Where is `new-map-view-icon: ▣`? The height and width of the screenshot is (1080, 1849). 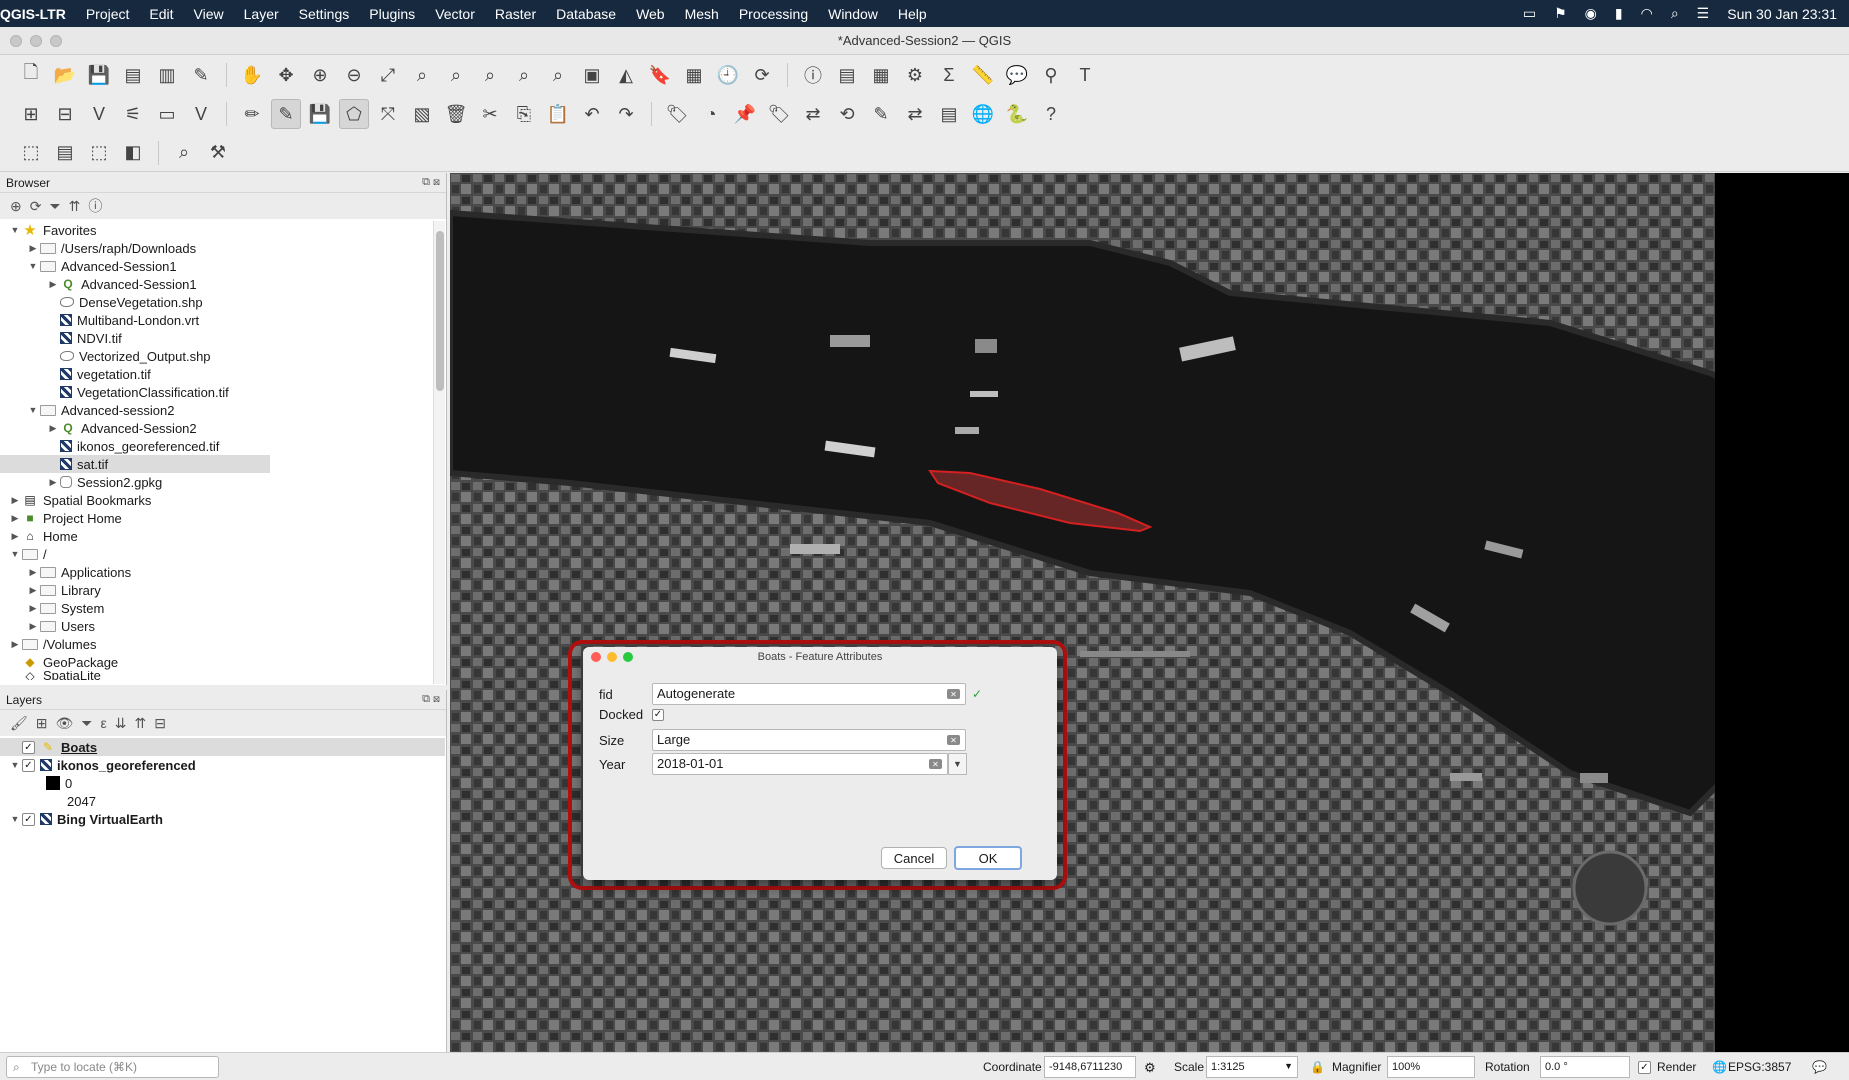
new-map-view-icon: ▣ is located at coordinates (592, 75).